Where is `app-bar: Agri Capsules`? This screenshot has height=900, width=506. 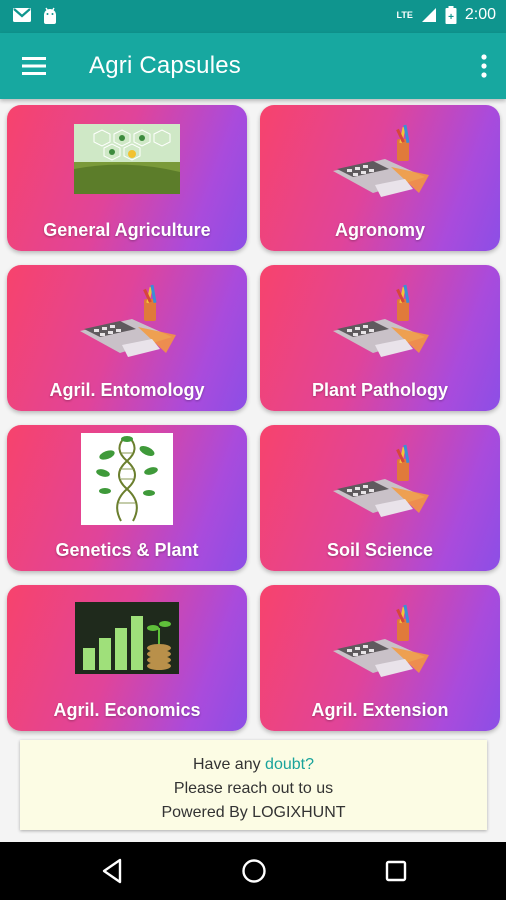 app-bar: Agri Capsules is located at coordinates (253, 66).